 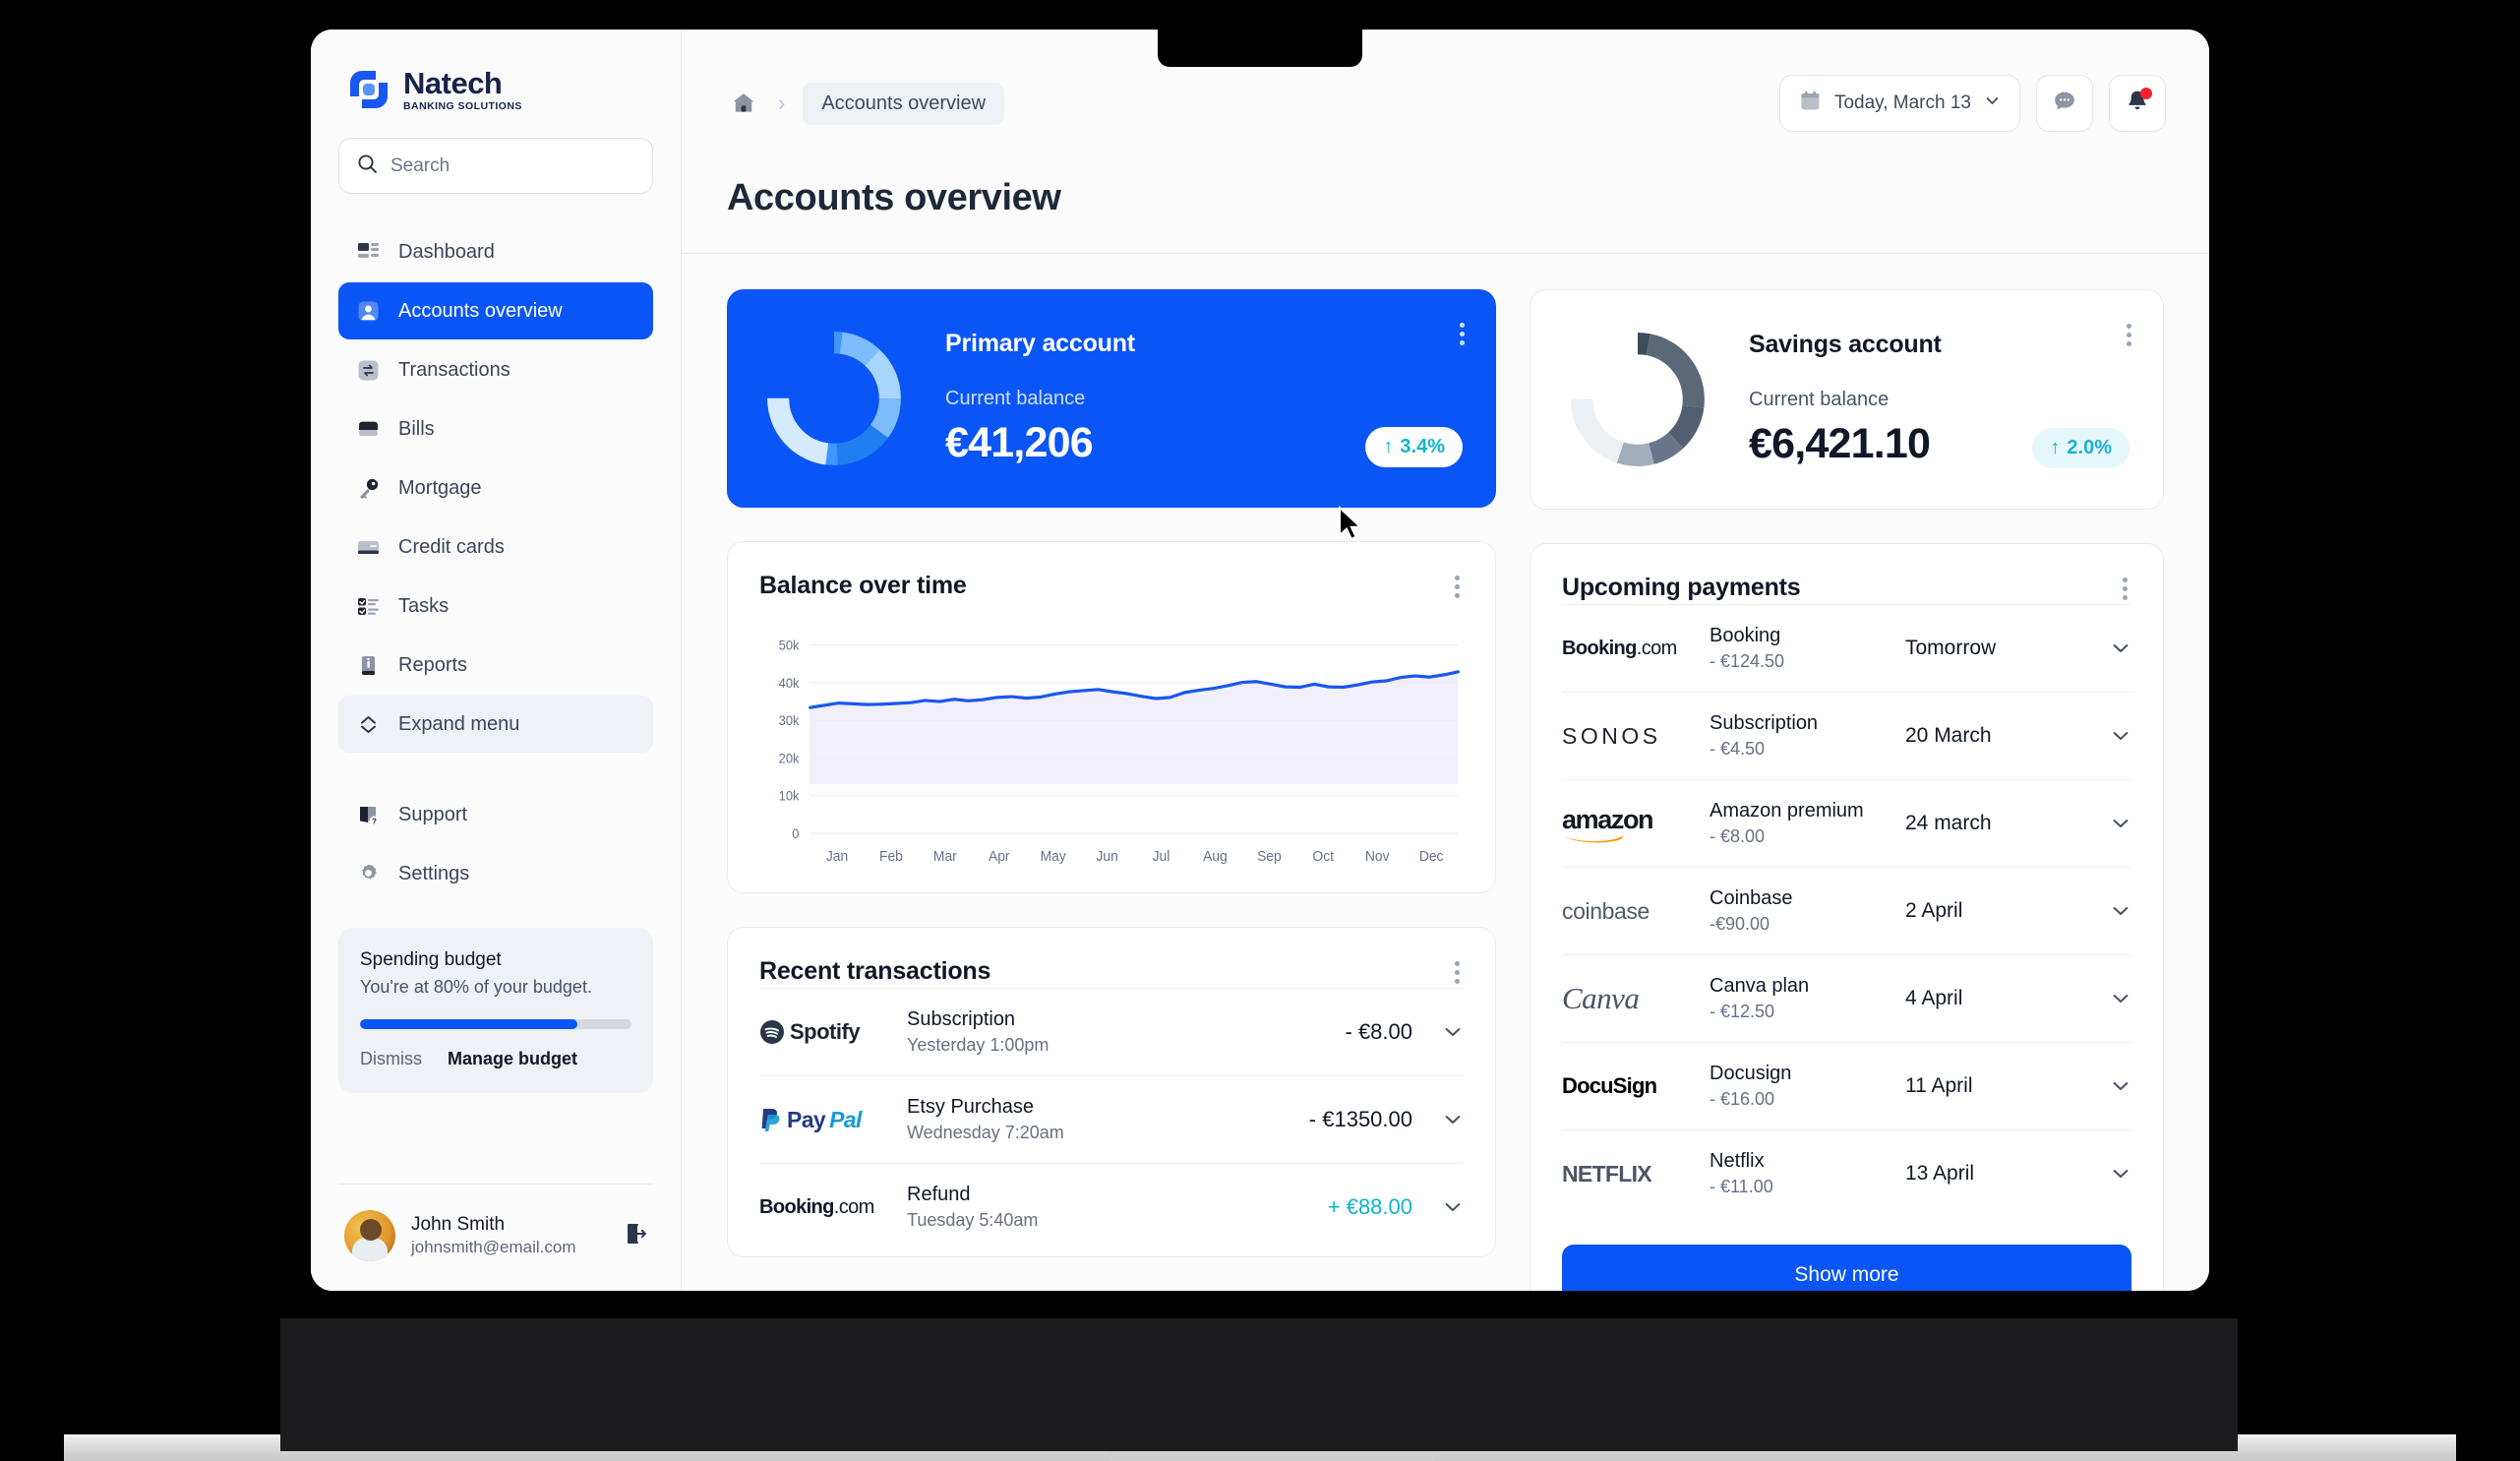 What do you see at coordinates (1054, 857) in the screenshot?
I see `svg-text: May` at bounding box center [1054, 857].